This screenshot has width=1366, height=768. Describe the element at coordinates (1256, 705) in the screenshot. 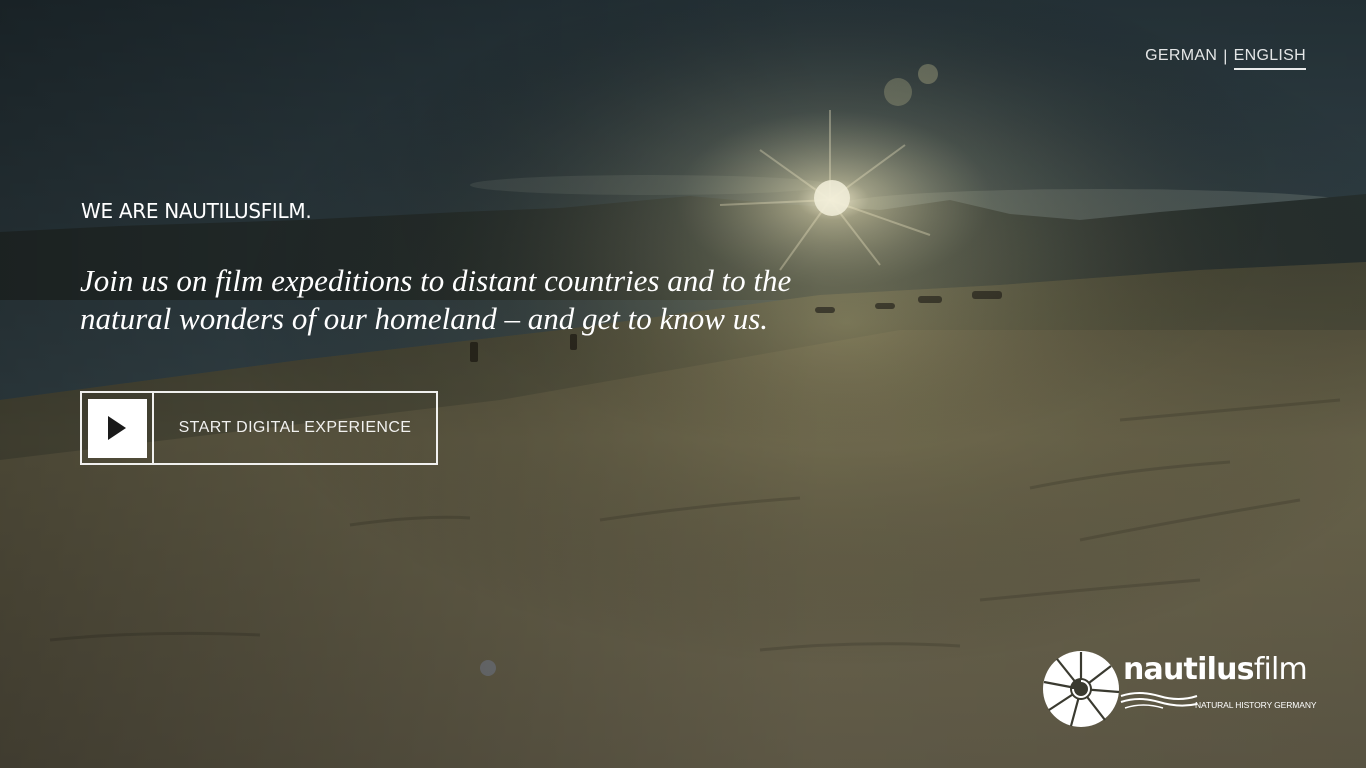

I see `logo-tagline: NATURAL HISTORY GERMANY` at that location.